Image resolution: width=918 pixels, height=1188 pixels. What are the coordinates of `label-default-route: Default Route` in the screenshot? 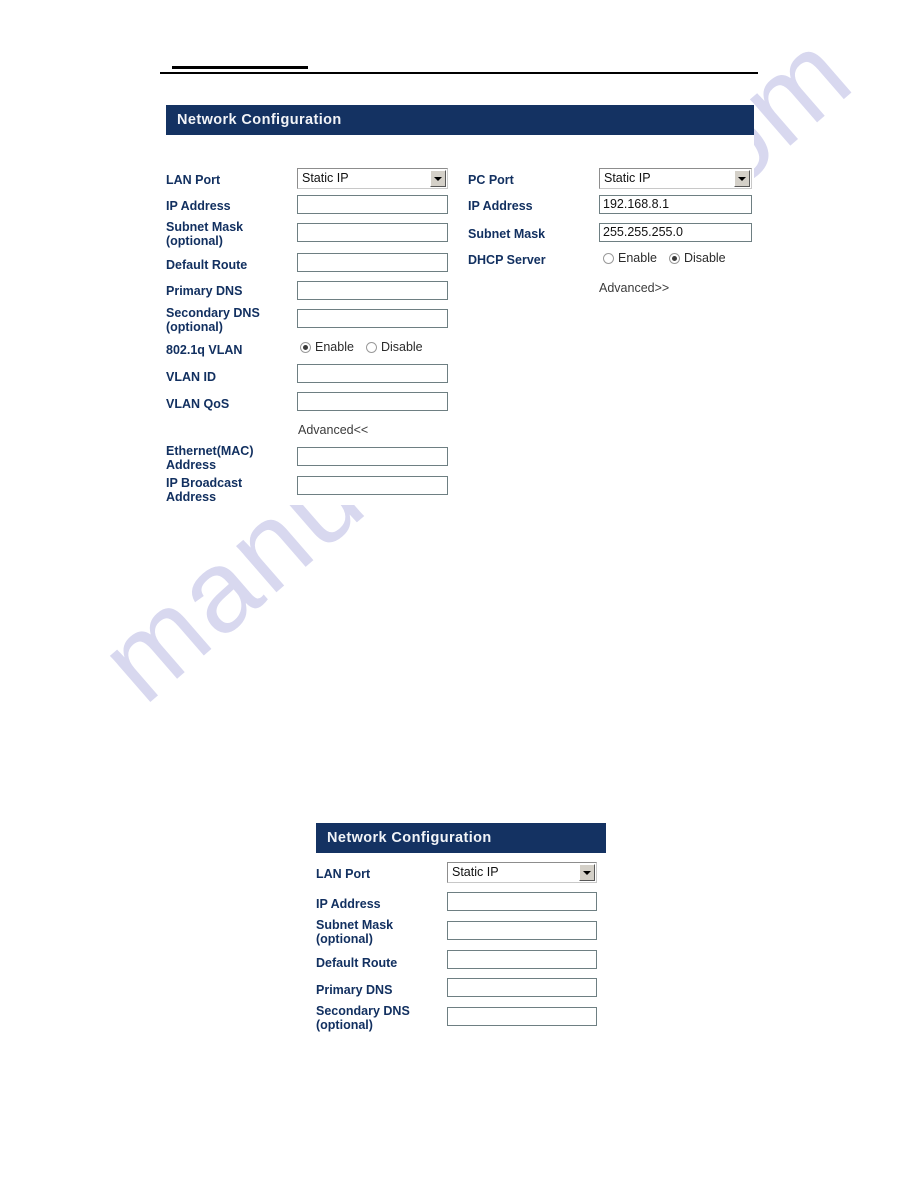 It's located at (207, 265).